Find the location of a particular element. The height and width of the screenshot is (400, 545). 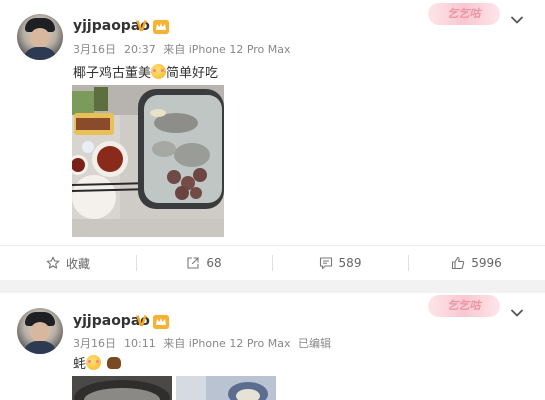

like-button: 5996 is located at coordinates (476, 263).